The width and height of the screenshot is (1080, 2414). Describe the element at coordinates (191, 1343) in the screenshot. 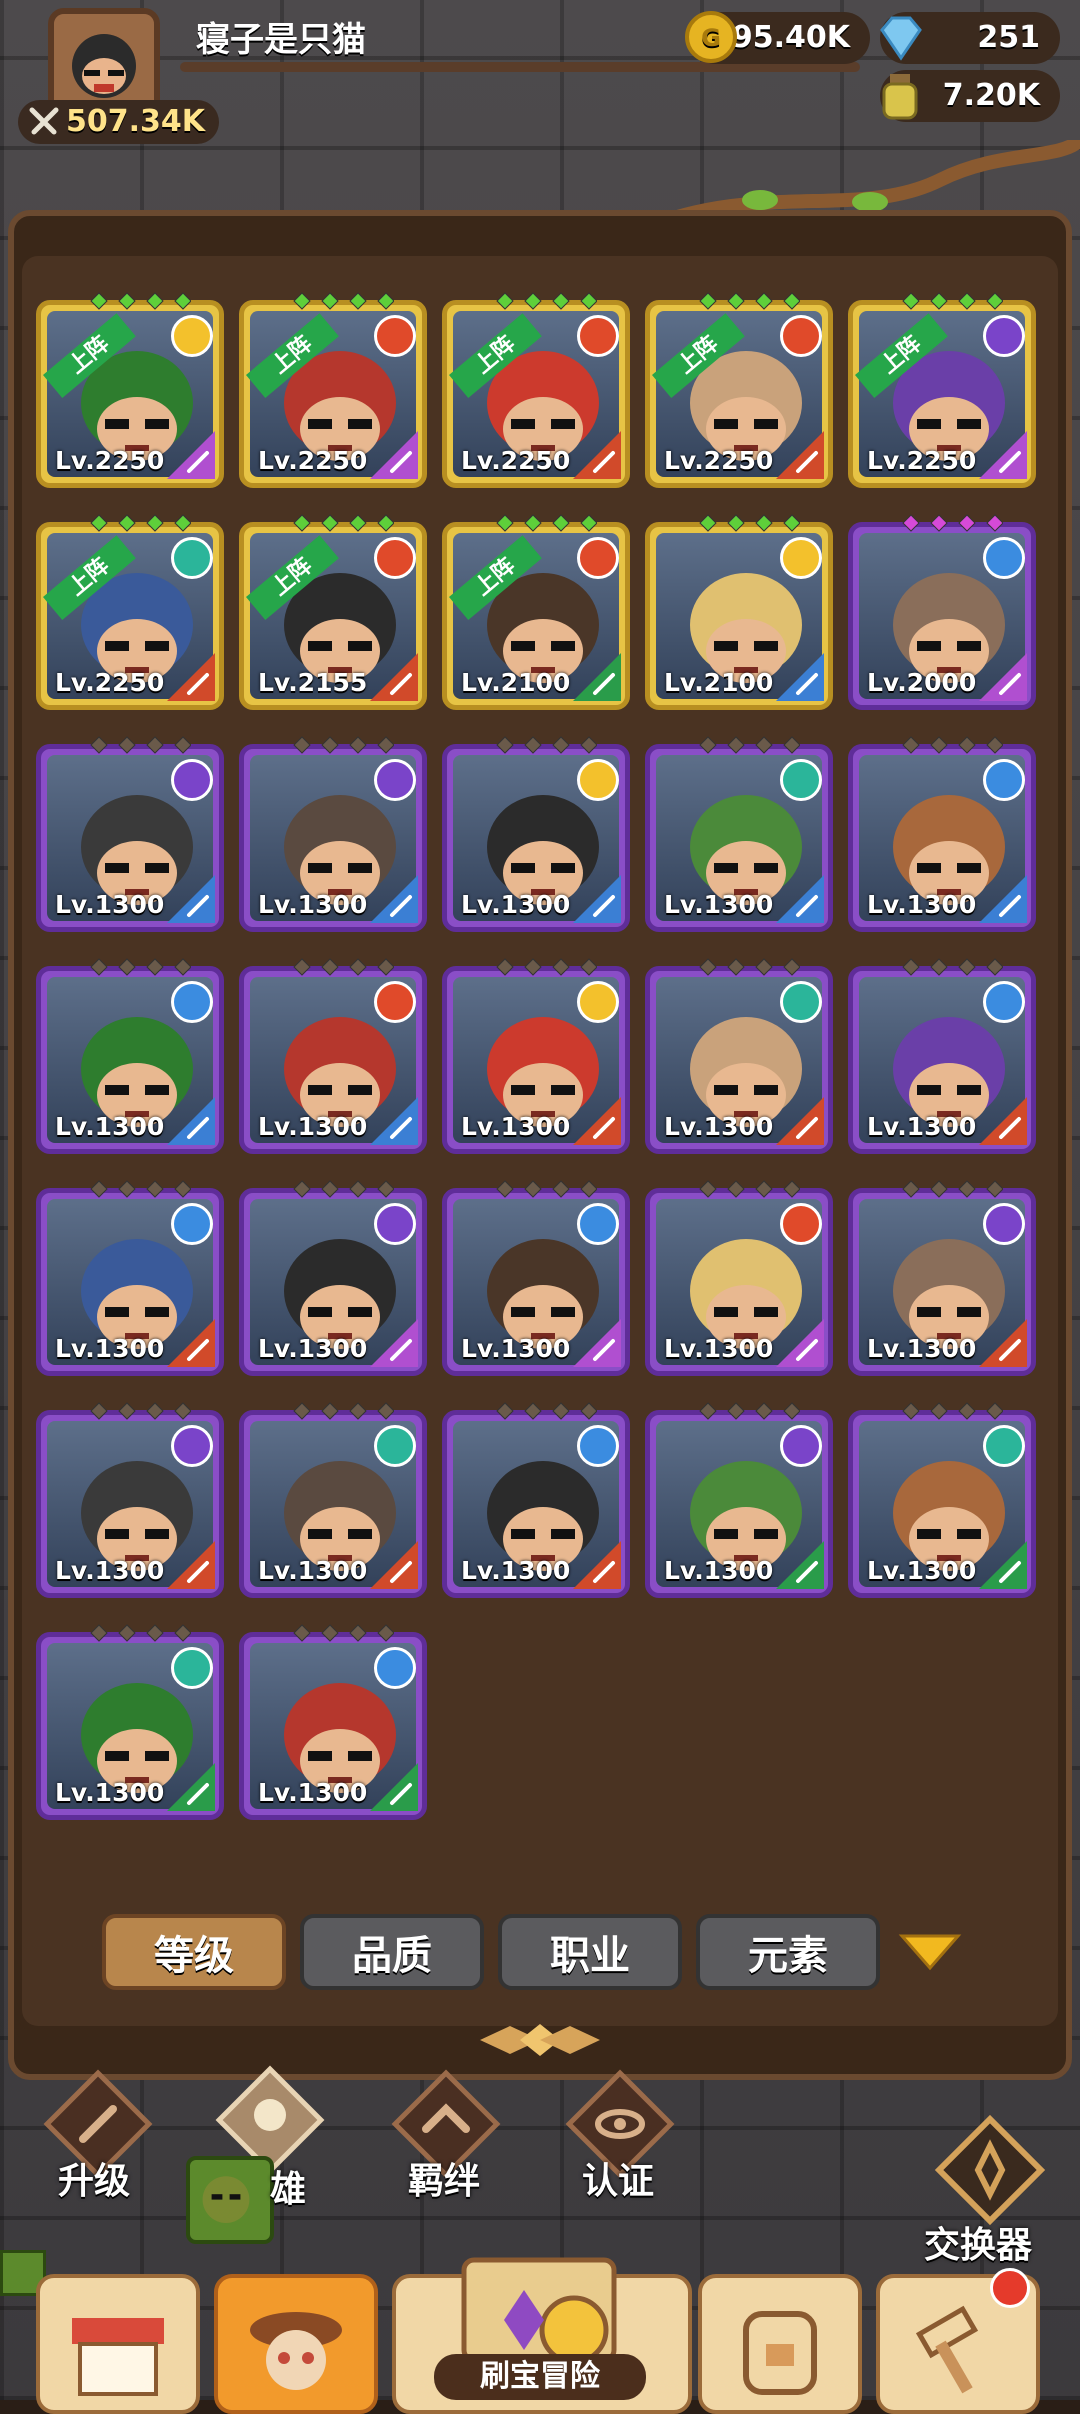

I see `bow-class-icon` at that location.